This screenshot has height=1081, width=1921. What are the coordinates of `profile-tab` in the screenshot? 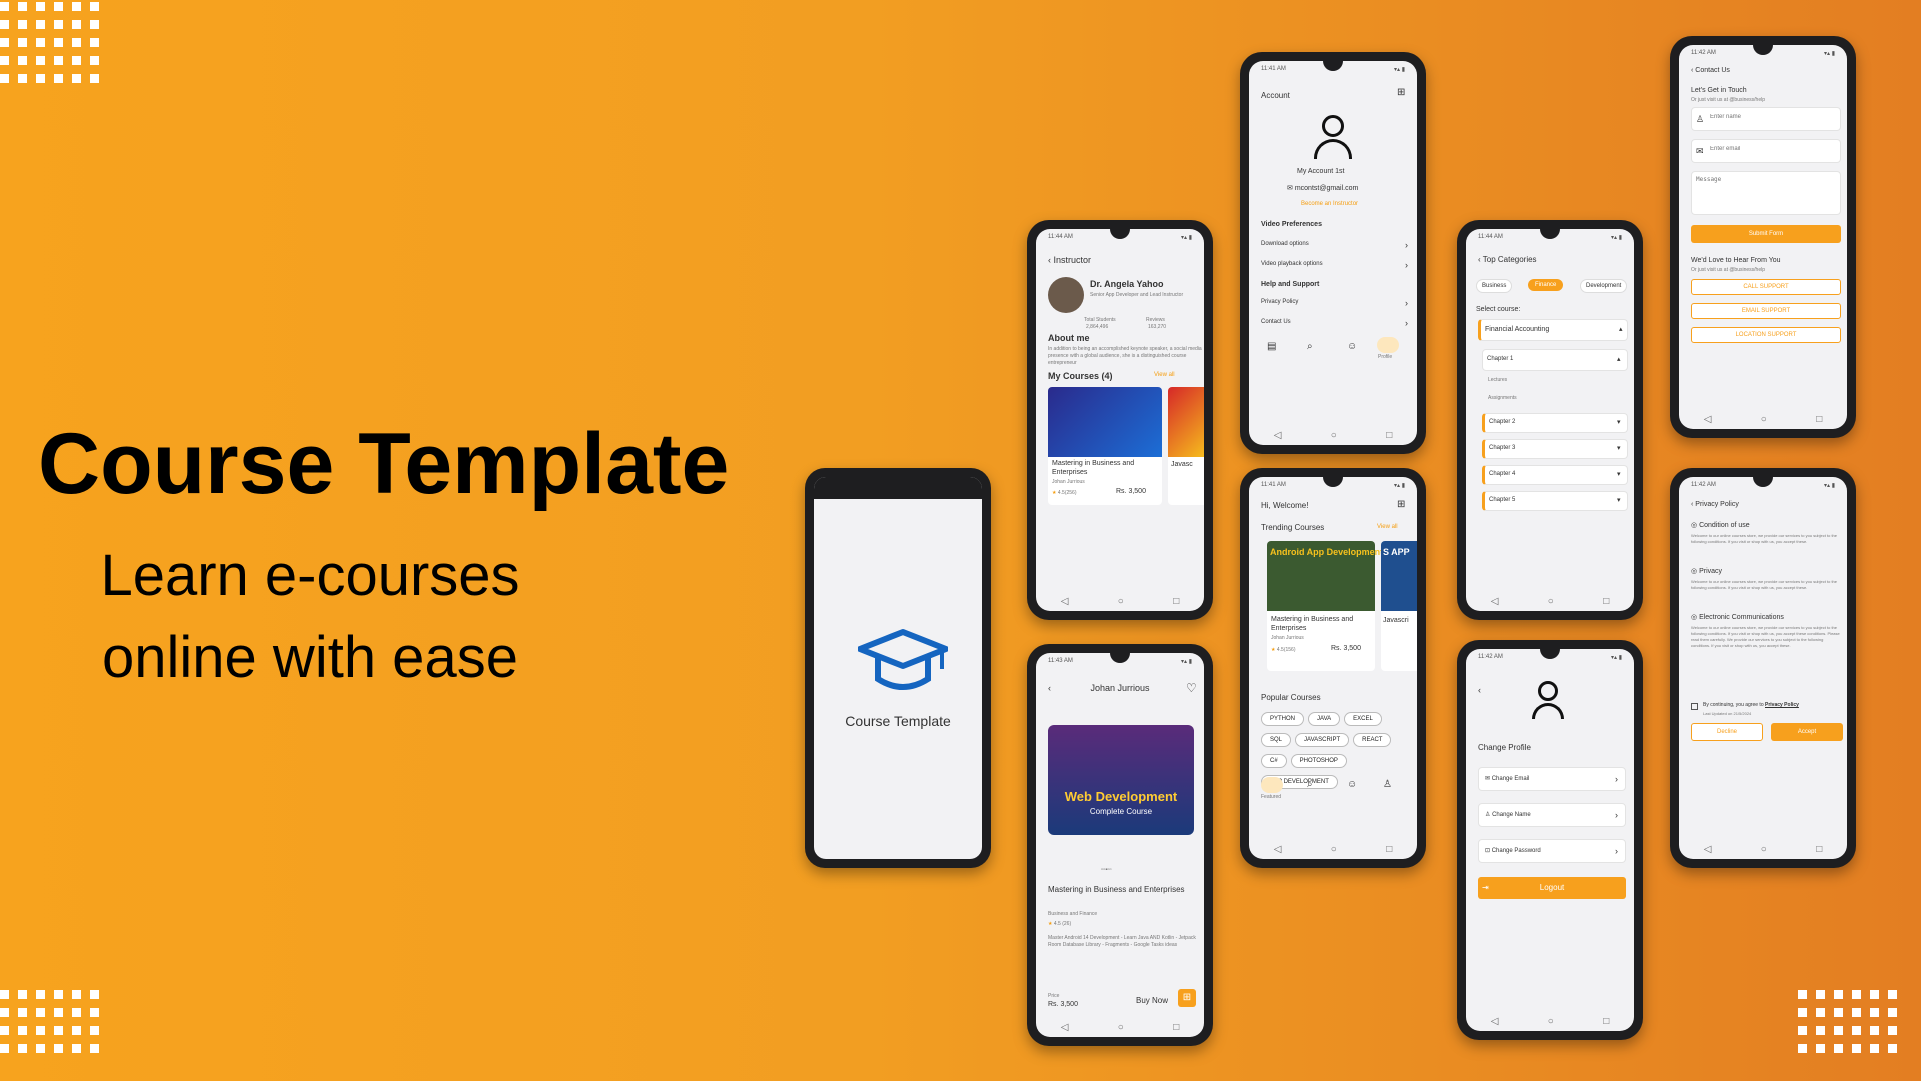 It's located at (1388, 345).